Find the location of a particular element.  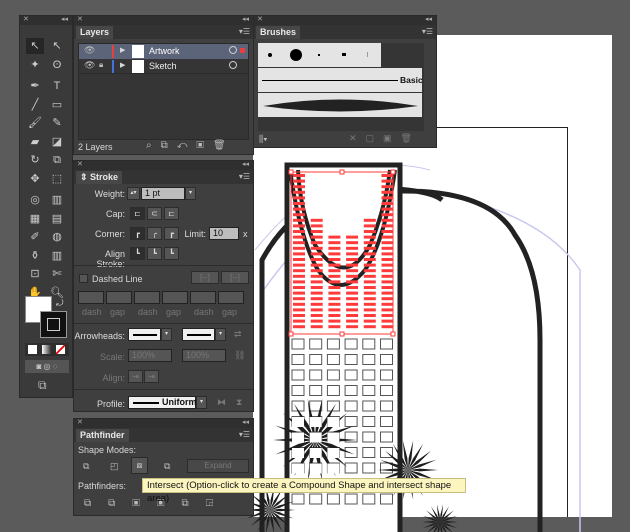

blend-tool-icon: ◍ is located at coordinates (57, 237).